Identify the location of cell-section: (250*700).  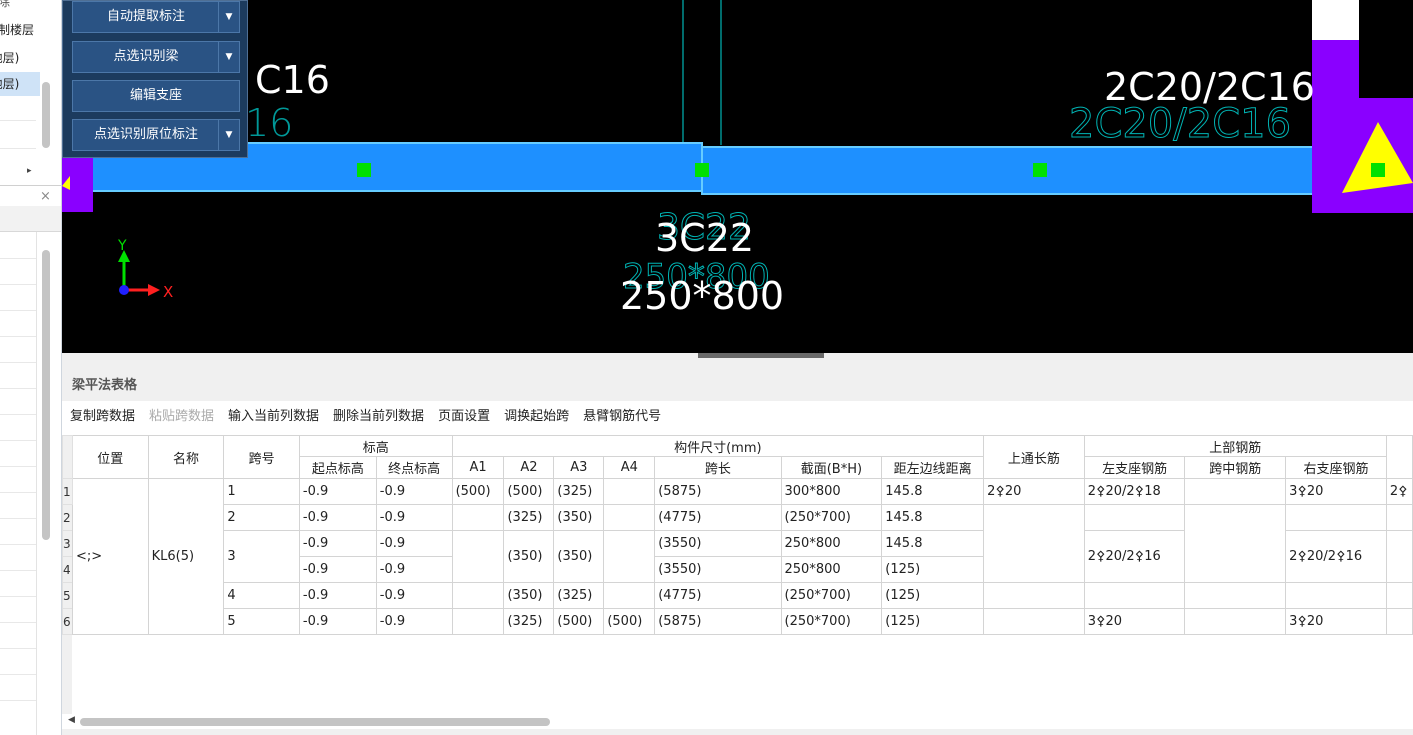
(831, 595).